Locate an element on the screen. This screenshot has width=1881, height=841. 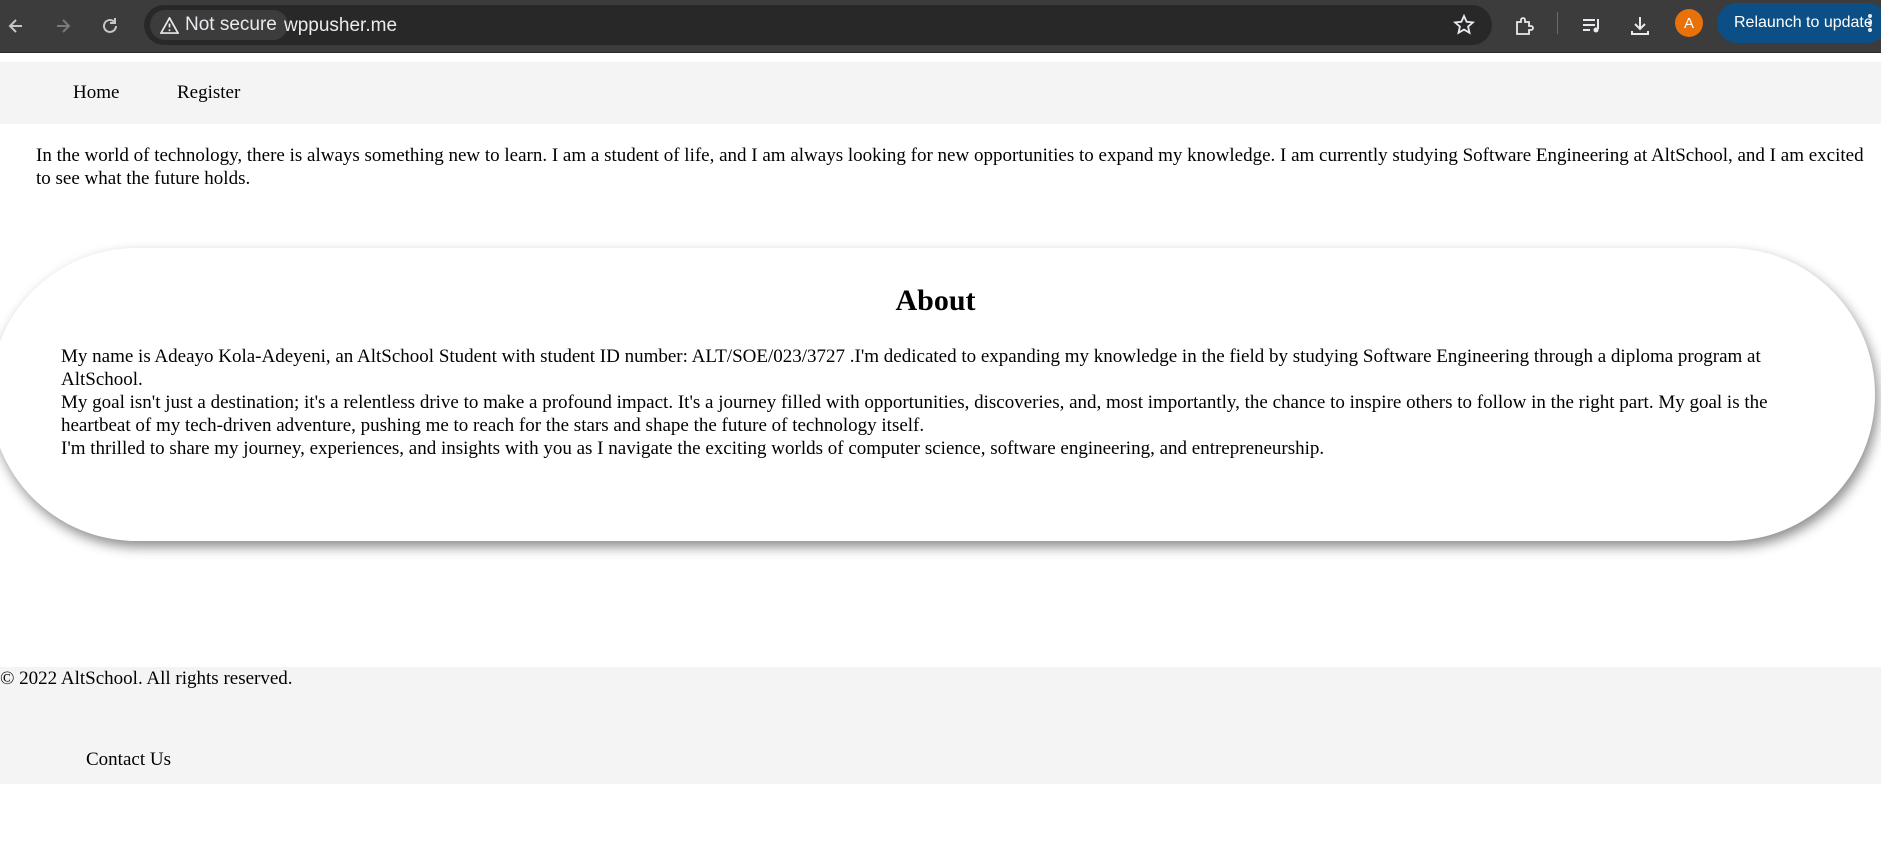
copyright-text: © 2022 AltSchool. All rights reserved. is located at coordinates (146, 678).